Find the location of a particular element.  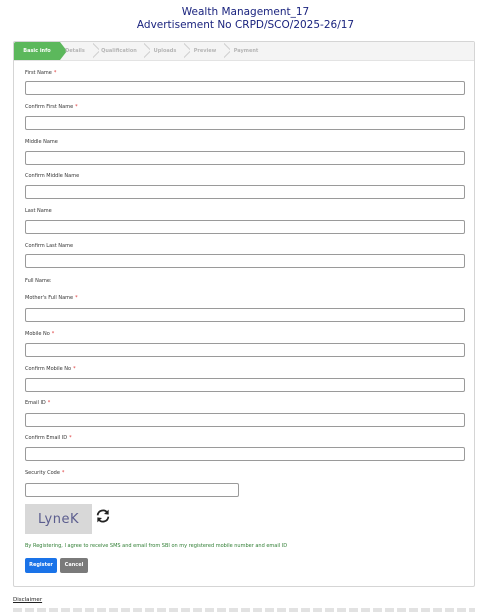

step-details: Details is located at coordinates (75, 51).